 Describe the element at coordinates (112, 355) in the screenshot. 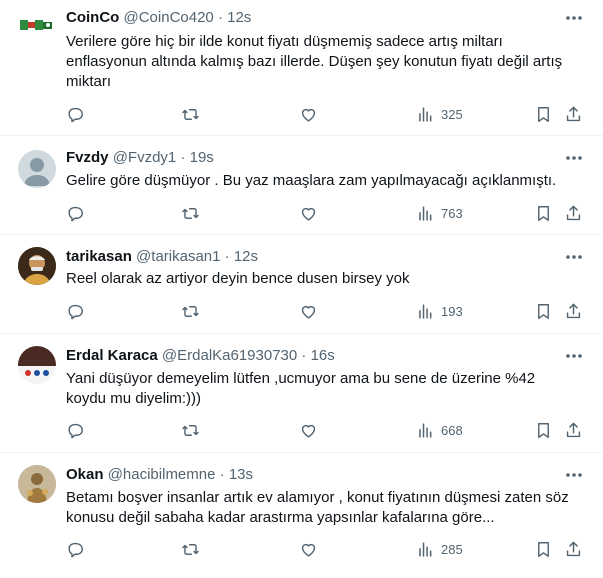

I see `display-name: Erdal Karaca` at that location.